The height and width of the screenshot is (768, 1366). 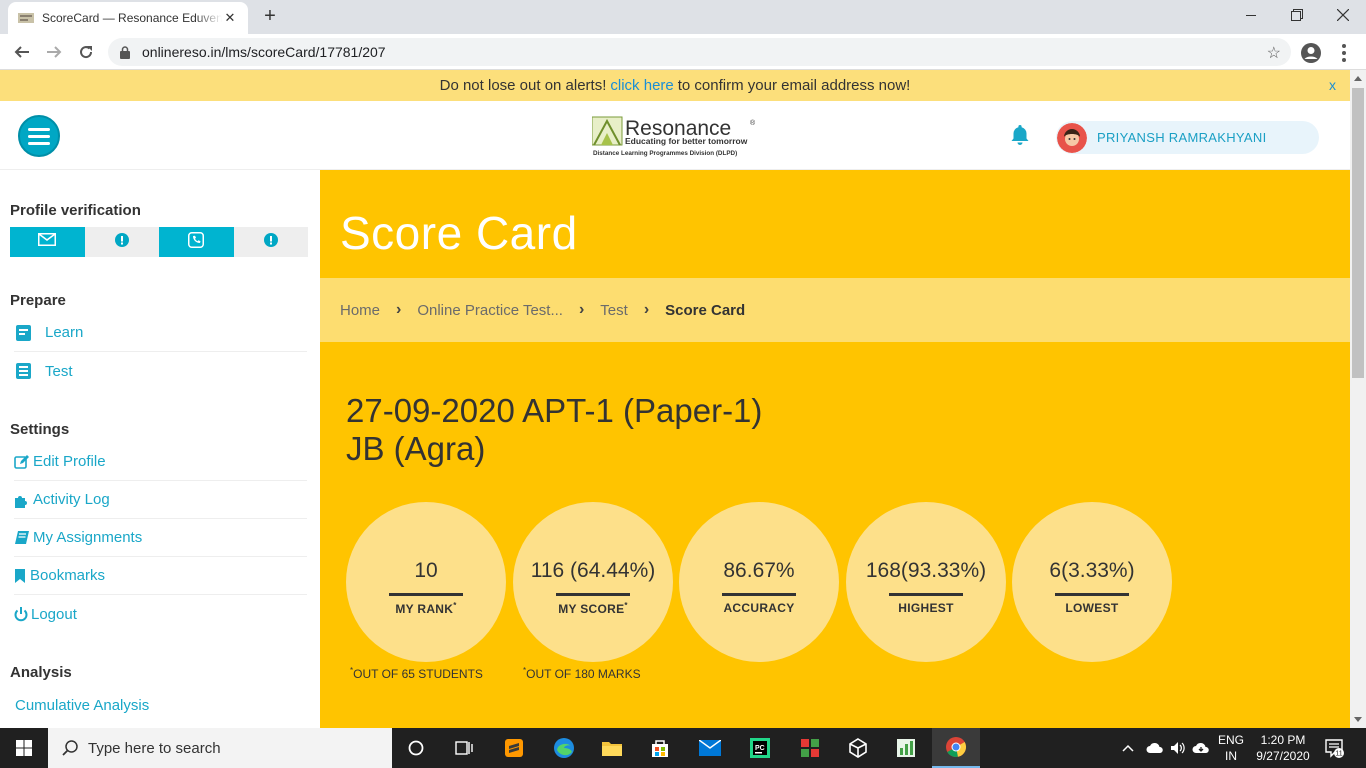 I want to click on user-profile-chip: PRIYANSH RAMRAKHYANI, so click(x=1187, y=137).